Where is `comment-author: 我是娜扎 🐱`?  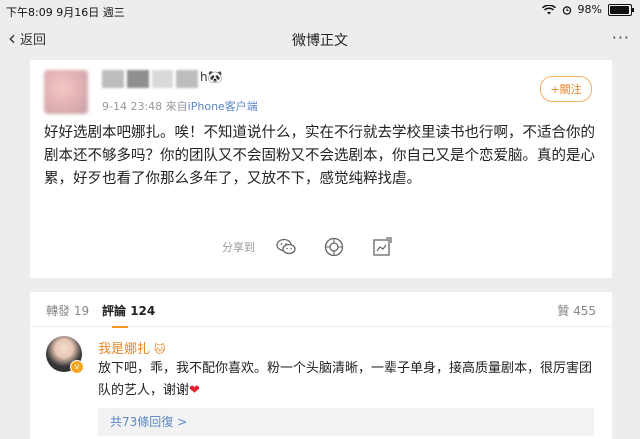 comment-author: 我是娜扎 🐱 is located at coordinates (131, 347).